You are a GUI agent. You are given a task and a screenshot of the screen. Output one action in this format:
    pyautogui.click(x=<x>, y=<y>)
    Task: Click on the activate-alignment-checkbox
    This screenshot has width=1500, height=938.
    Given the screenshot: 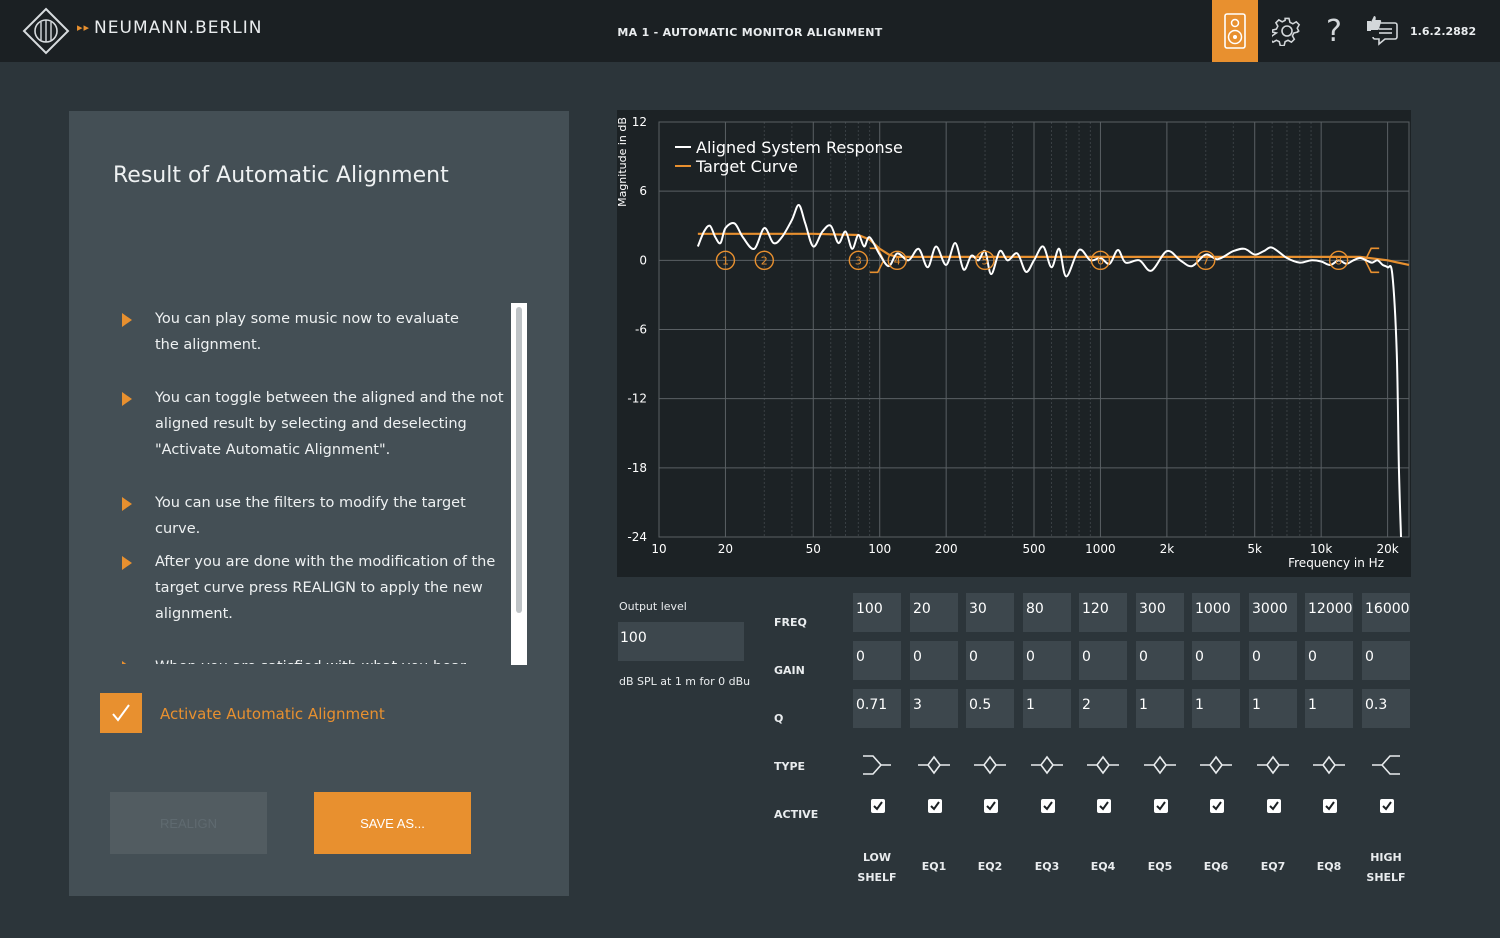 What is the action you would take?
    pyautogui.click(x=121, y=713)
    